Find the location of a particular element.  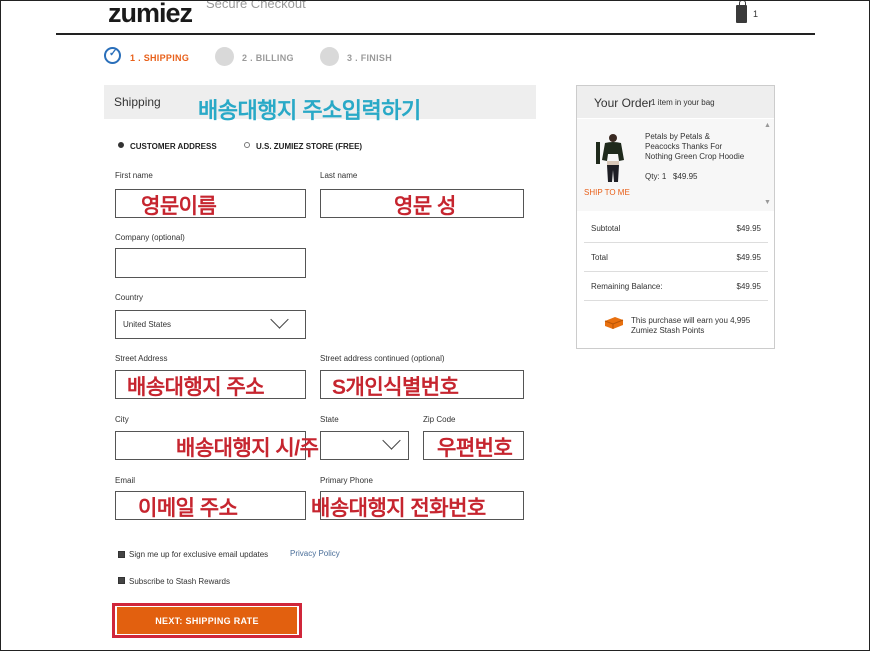

summary-row-remaining: Remaining Balance: $49.95 is located at coordinates (676, 286).